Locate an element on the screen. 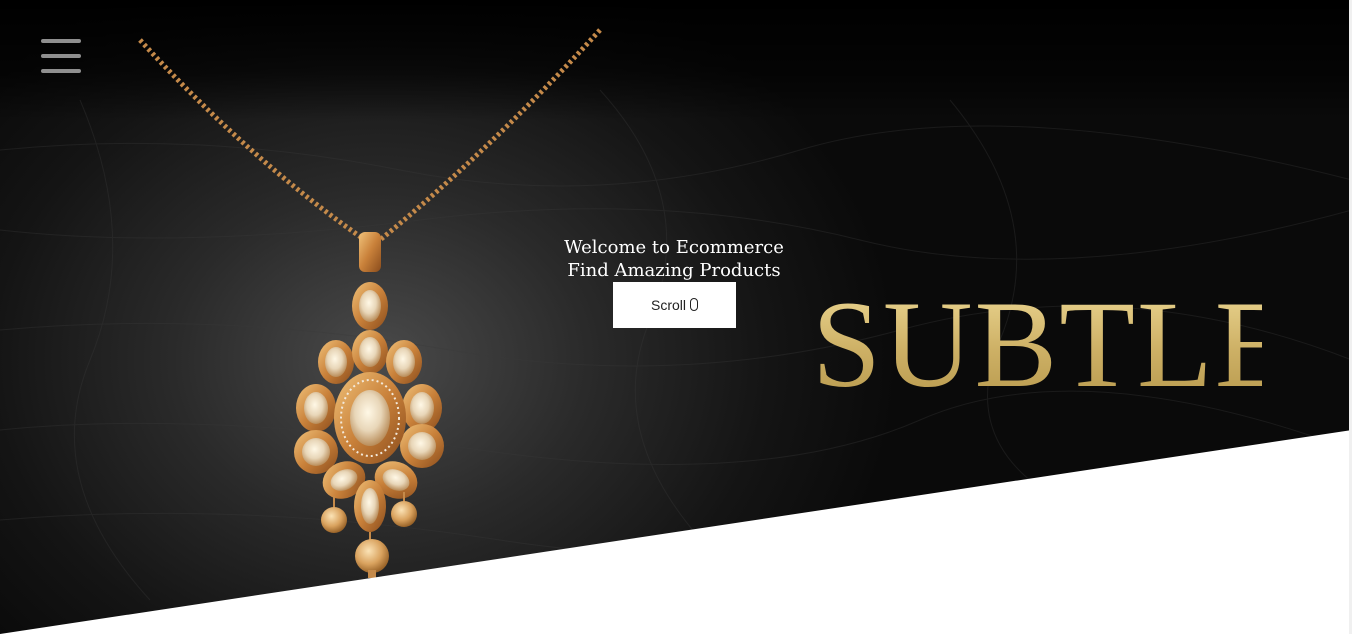  welcome-subheading: Find Amazing Products is located at coordinates (674, 270).